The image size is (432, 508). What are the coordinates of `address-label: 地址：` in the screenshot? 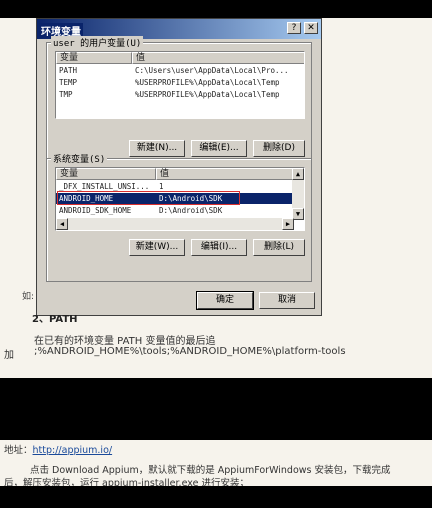 It's located at (18, 450).